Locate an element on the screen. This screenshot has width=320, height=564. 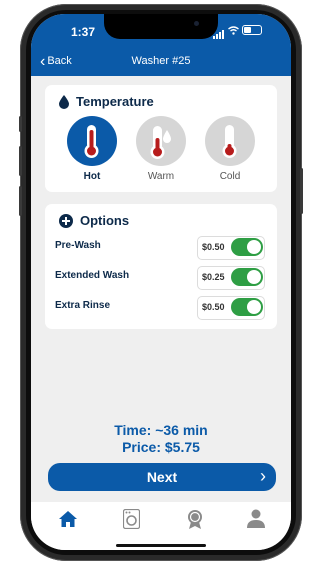
temp-label-cold: Cold is located at coordinates (230, 176).